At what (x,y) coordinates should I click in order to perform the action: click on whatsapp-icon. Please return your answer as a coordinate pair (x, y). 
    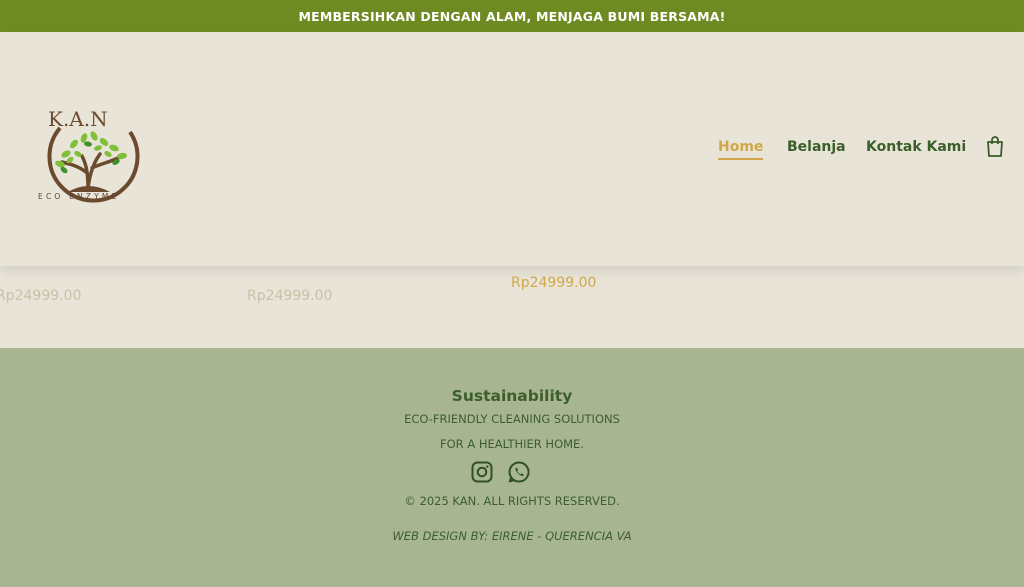
    Looking at the image, I should click on (519, 472).